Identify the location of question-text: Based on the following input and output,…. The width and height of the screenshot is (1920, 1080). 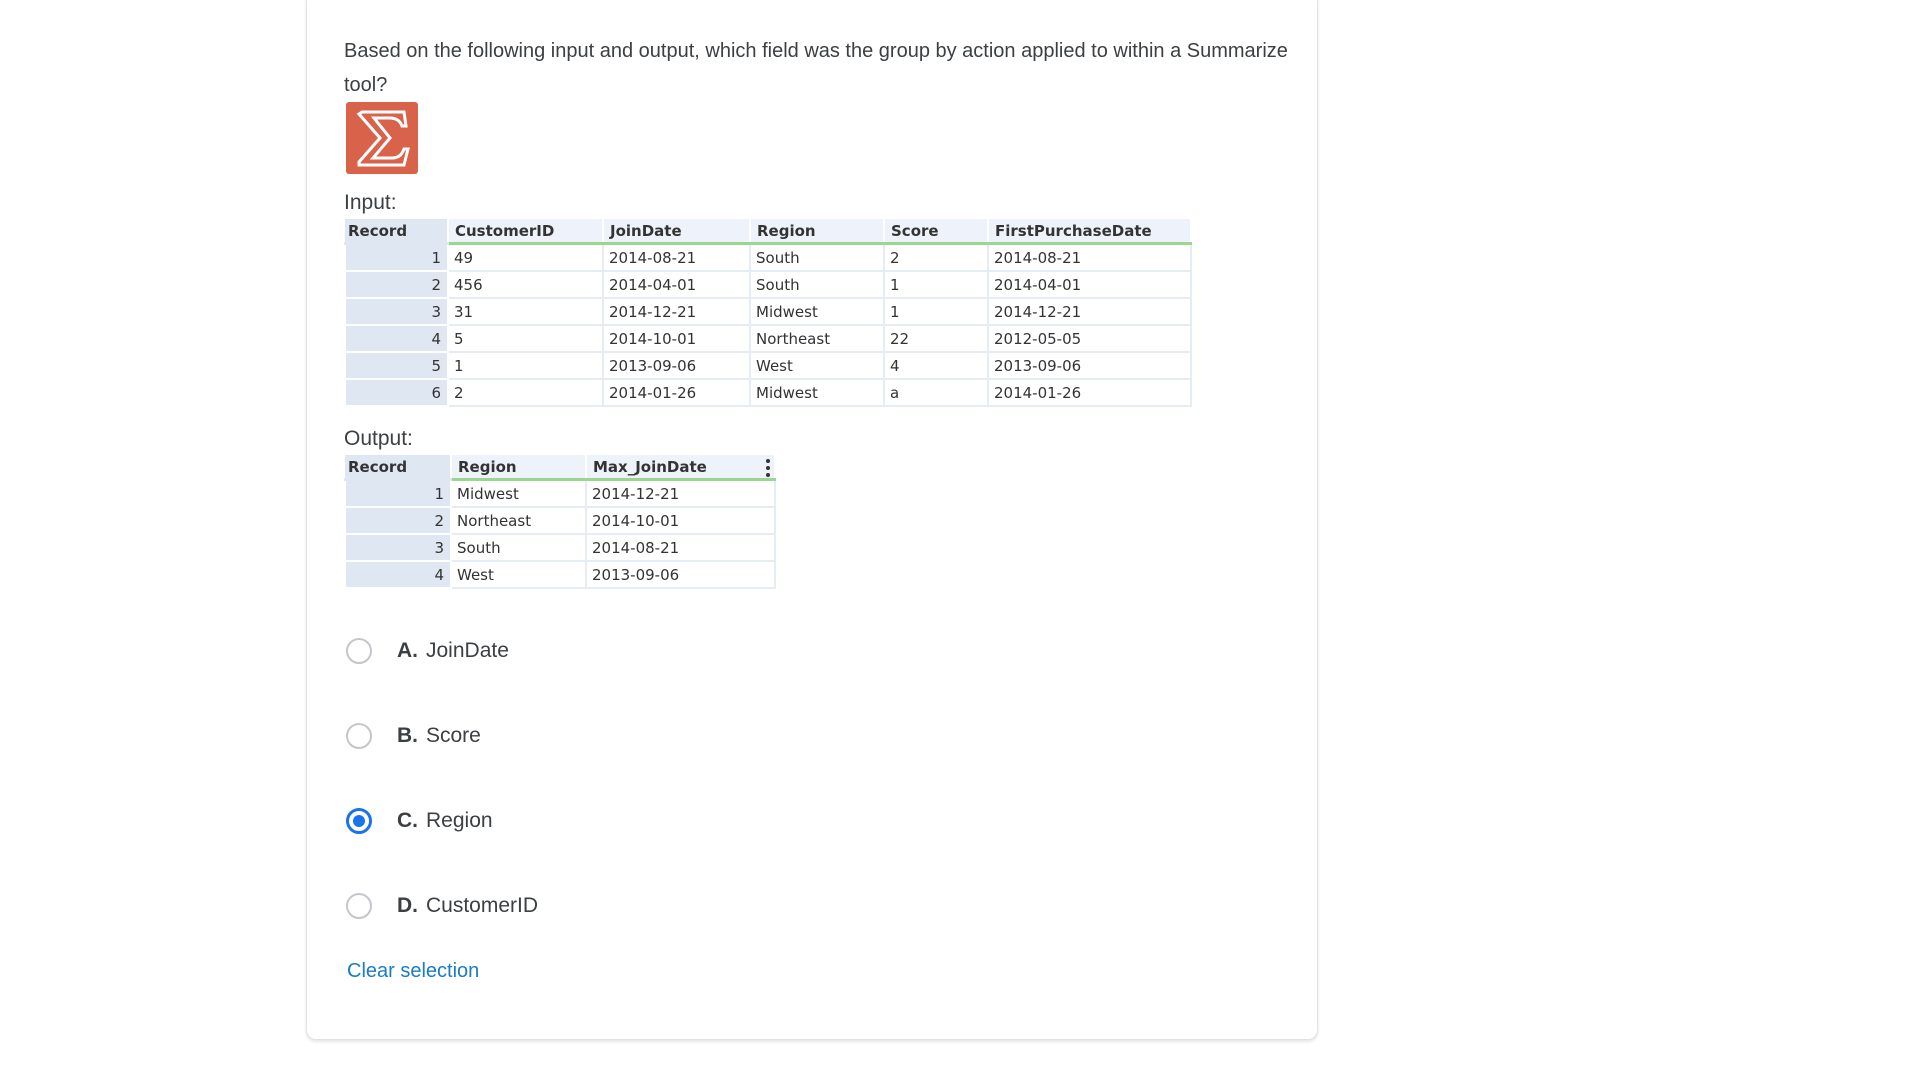
(816, 68).